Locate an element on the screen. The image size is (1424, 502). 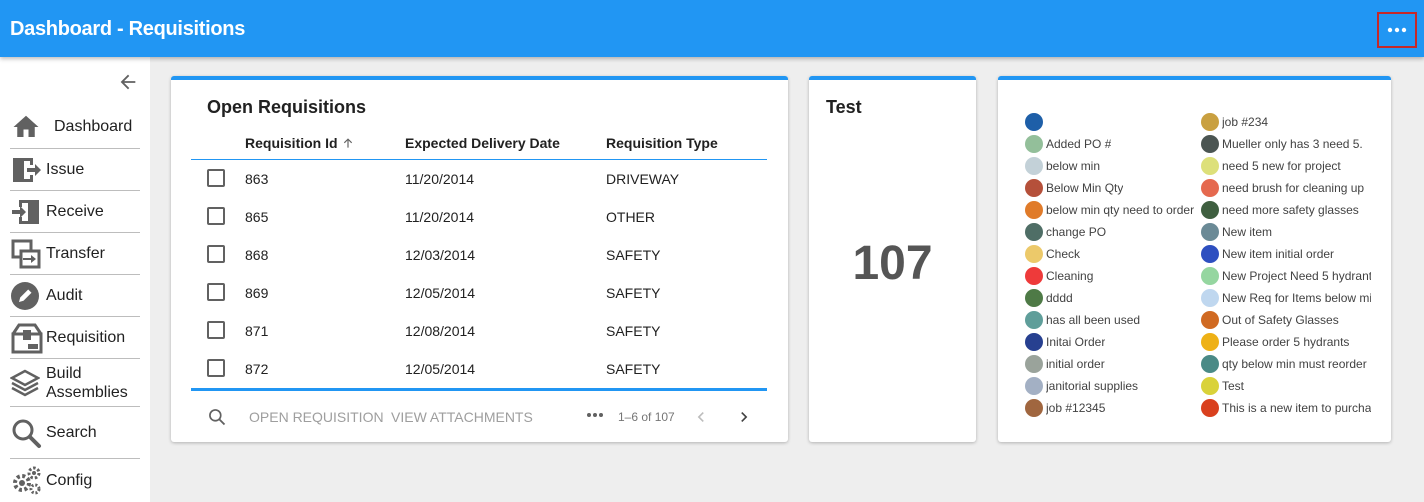
legend-label: Cleaning is located at coordinates (1070, 276).